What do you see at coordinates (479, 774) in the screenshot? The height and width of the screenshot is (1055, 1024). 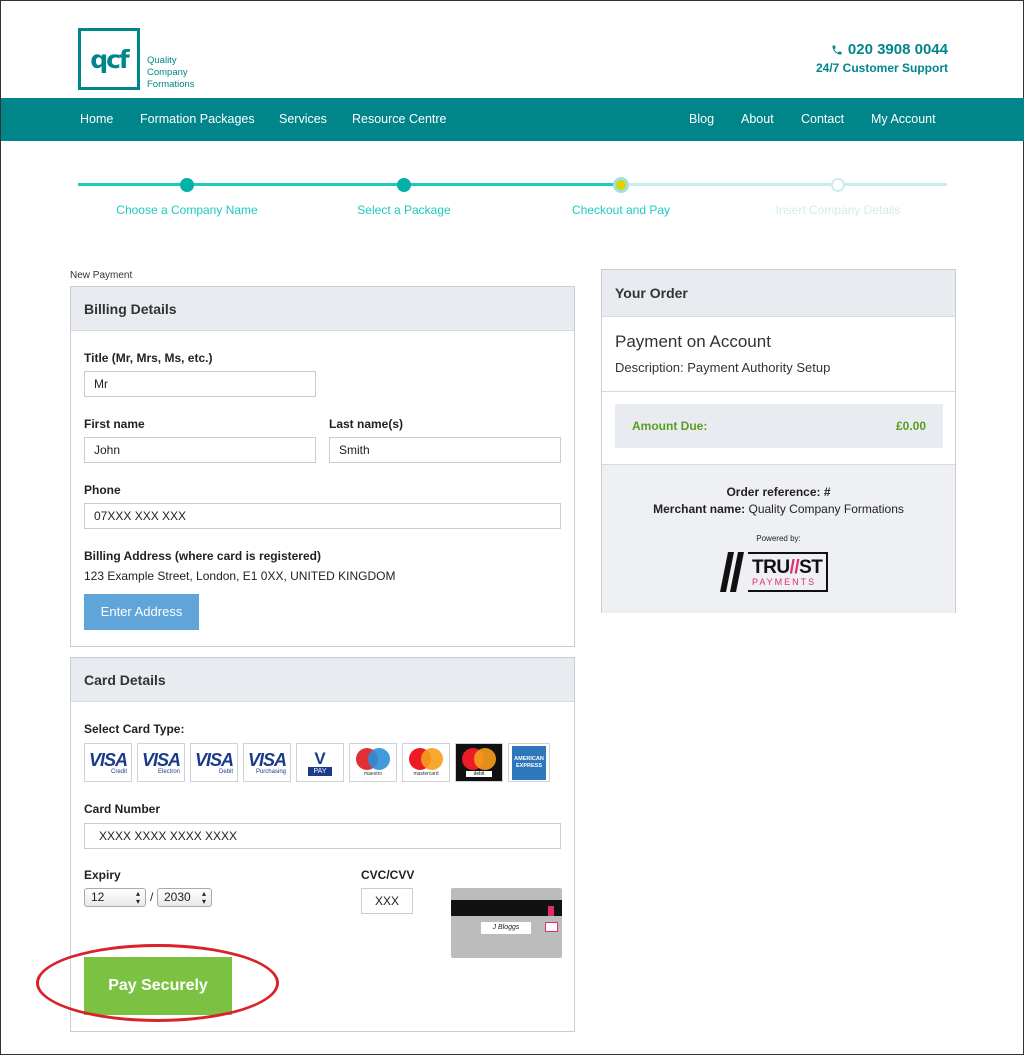 I see `card-type-sub: debit` at bounding box center [479, 774].